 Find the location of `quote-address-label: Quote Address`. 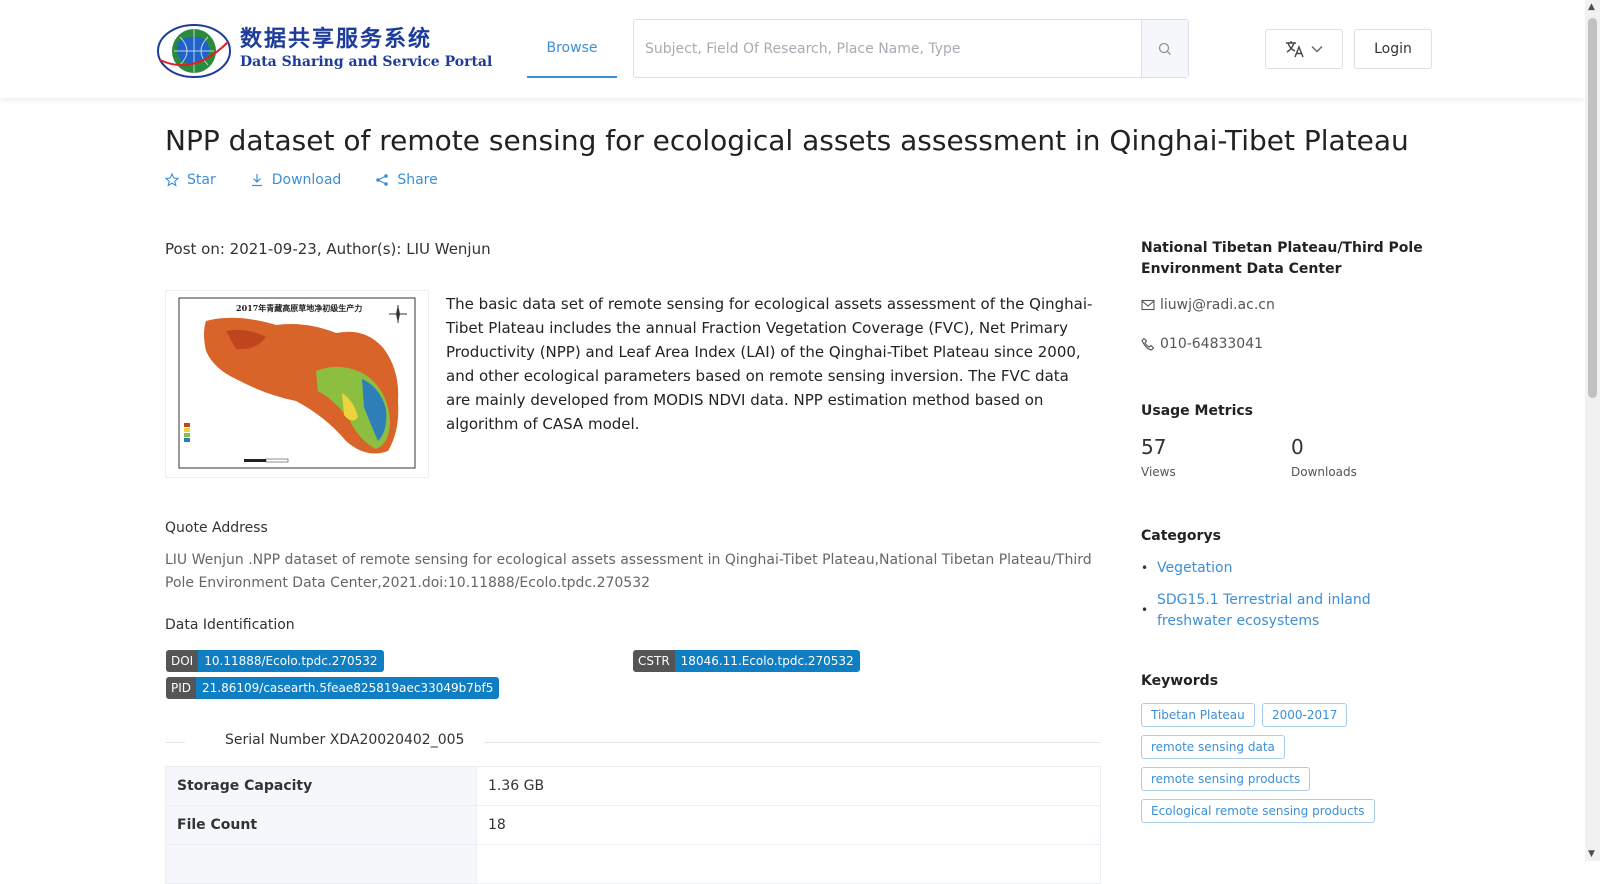

quote-address-label: Quote Address is located at coordinates (216, 528).